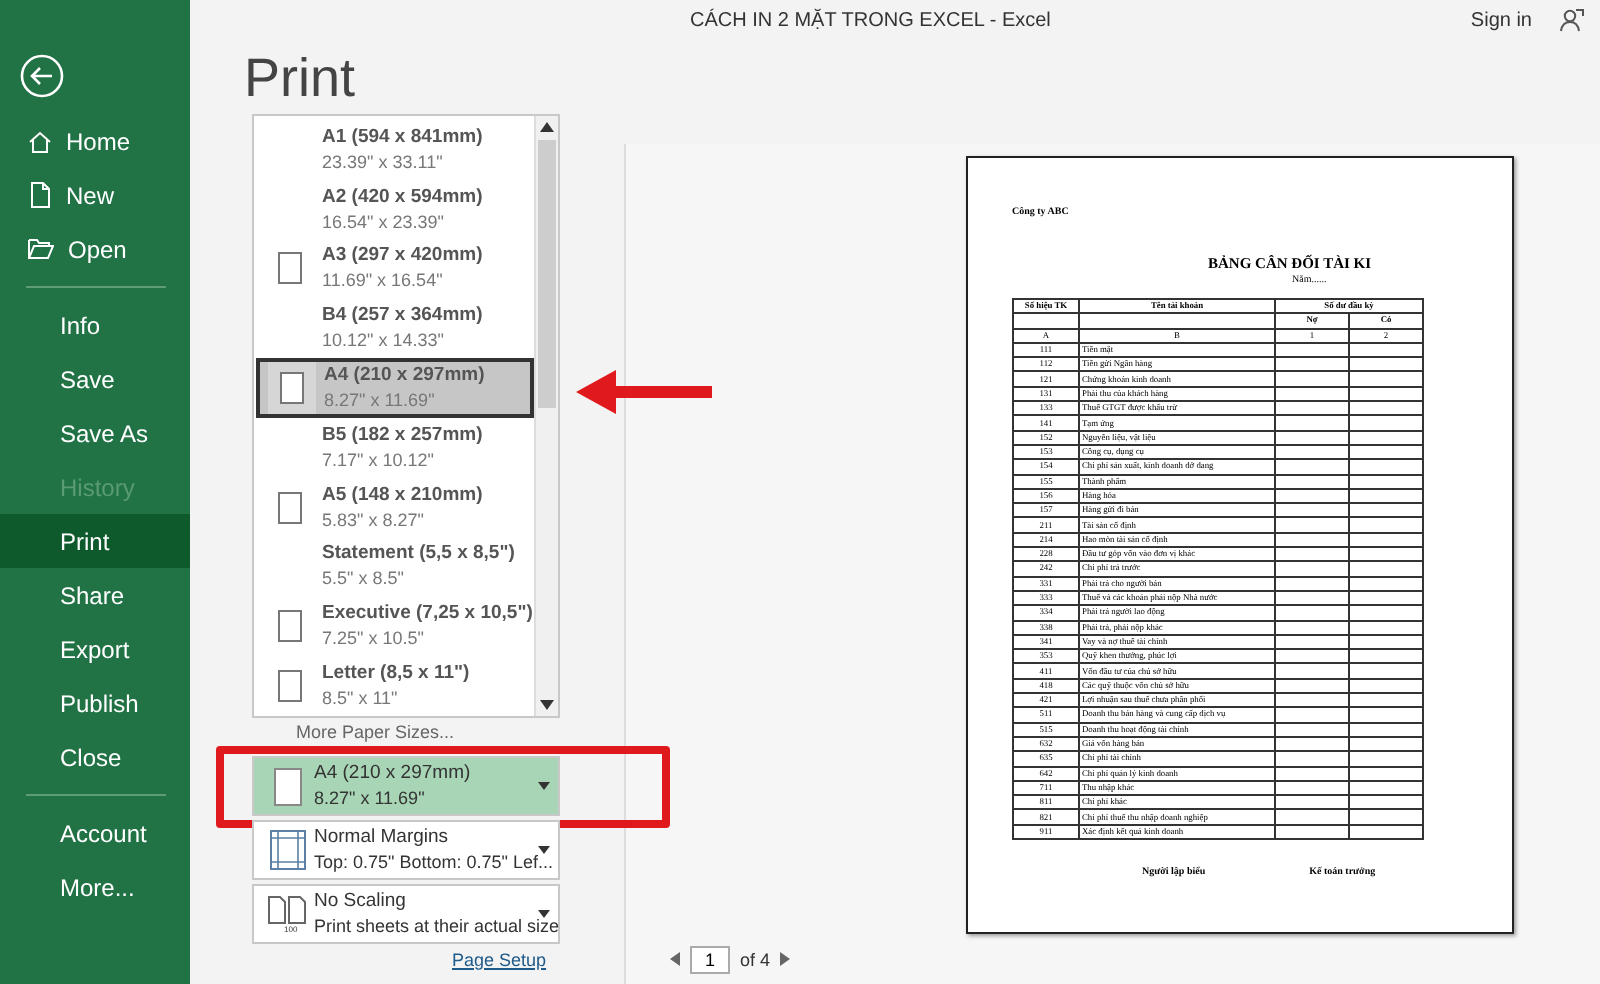  What do you see at coordinates (95, 433) in the screenshot?
I see `sidebar-item: Save As` at bounding box center [95, 433].